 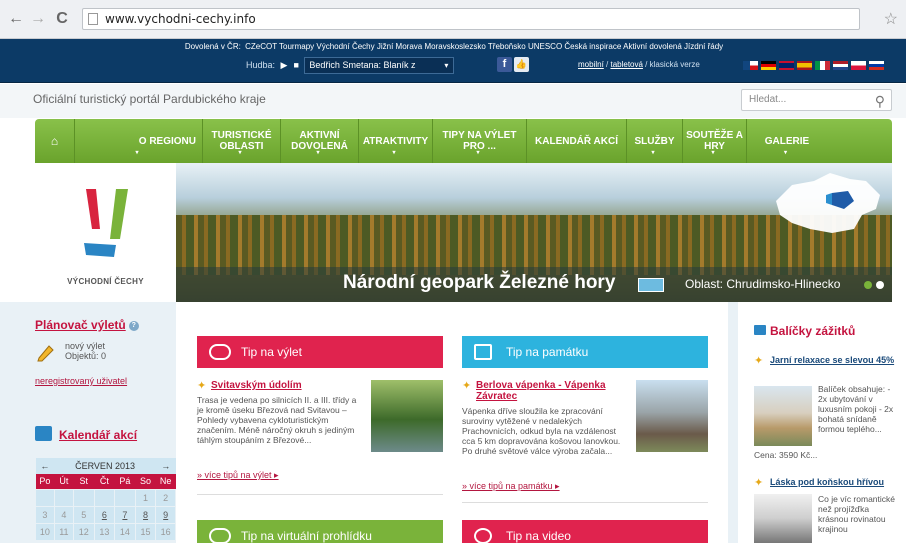 I want to click on help-icon: ?, so click(x=133, y=325).